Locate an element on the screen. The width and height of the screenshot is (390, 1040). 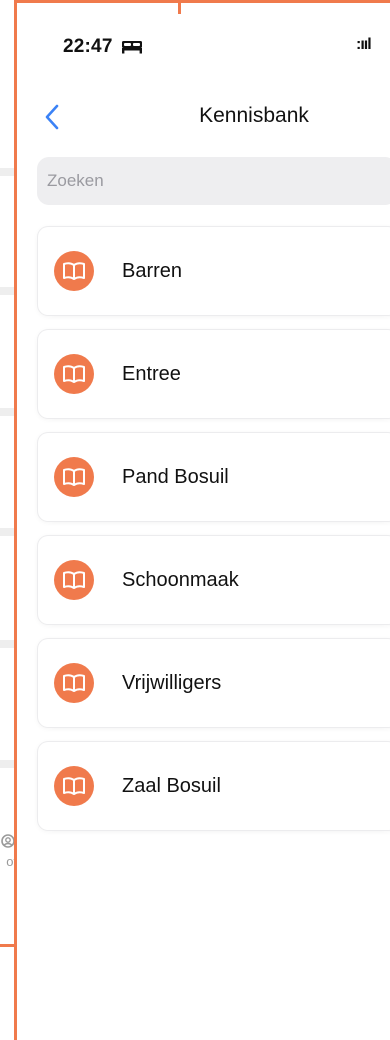
list-item-label: Barren is located at coordinates (152, 271).